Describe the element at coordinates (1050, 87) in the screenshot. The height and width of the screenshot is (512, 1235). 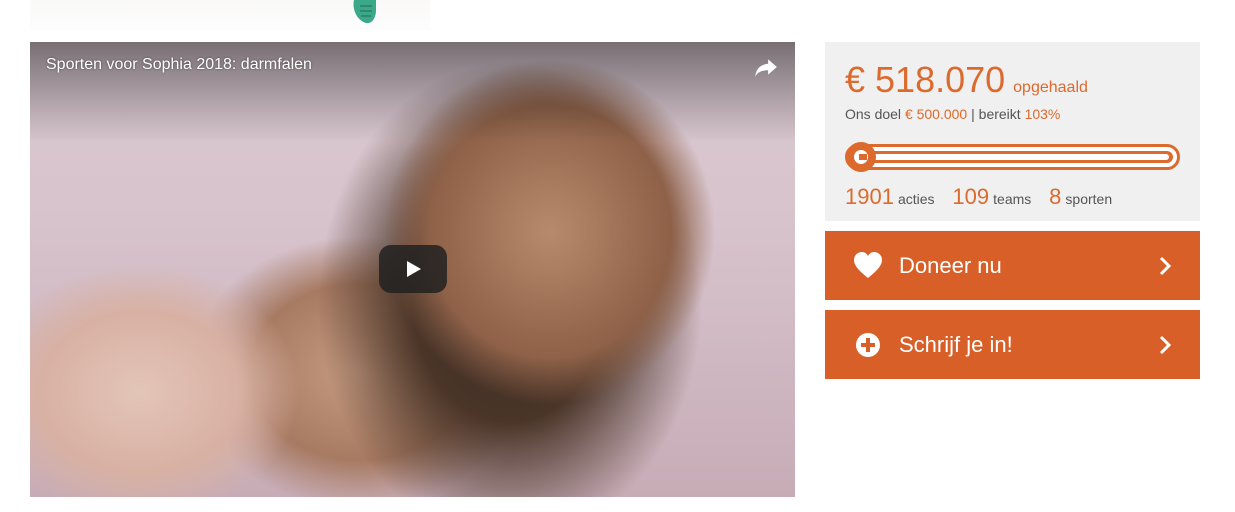
I see `amount-suffix: opgehaald` at that location.